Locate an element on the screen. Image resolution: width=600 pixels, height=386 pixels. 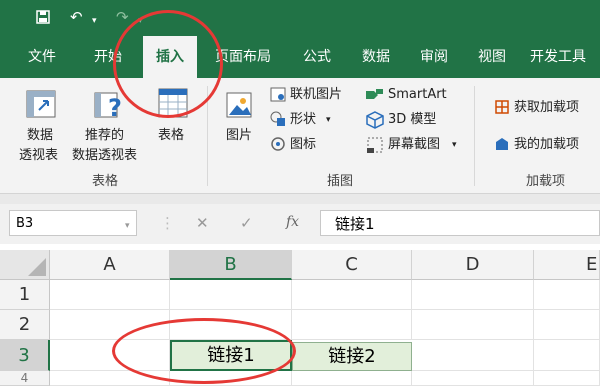
cell-b1 is located at coordinates (231, 295).